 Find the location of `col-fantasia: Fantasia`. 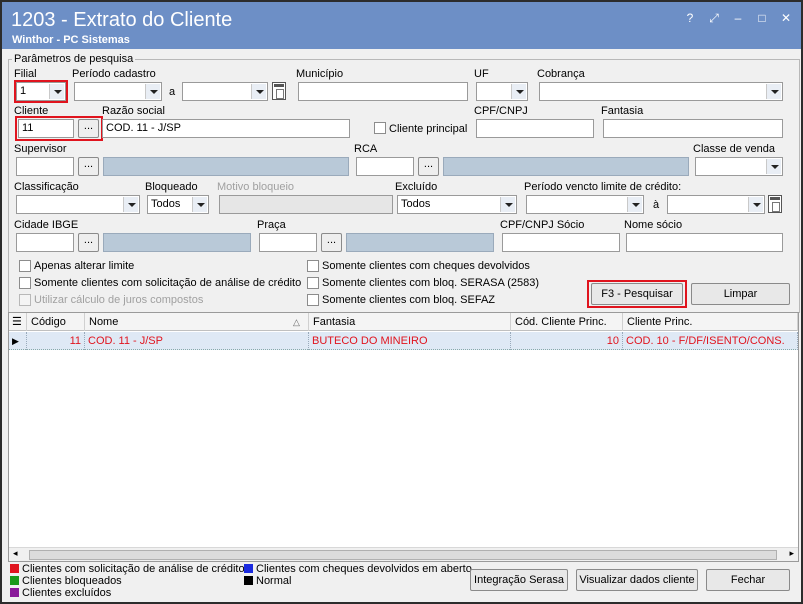

col-fantasia: Fantasia is located at coordinates (410, 322).